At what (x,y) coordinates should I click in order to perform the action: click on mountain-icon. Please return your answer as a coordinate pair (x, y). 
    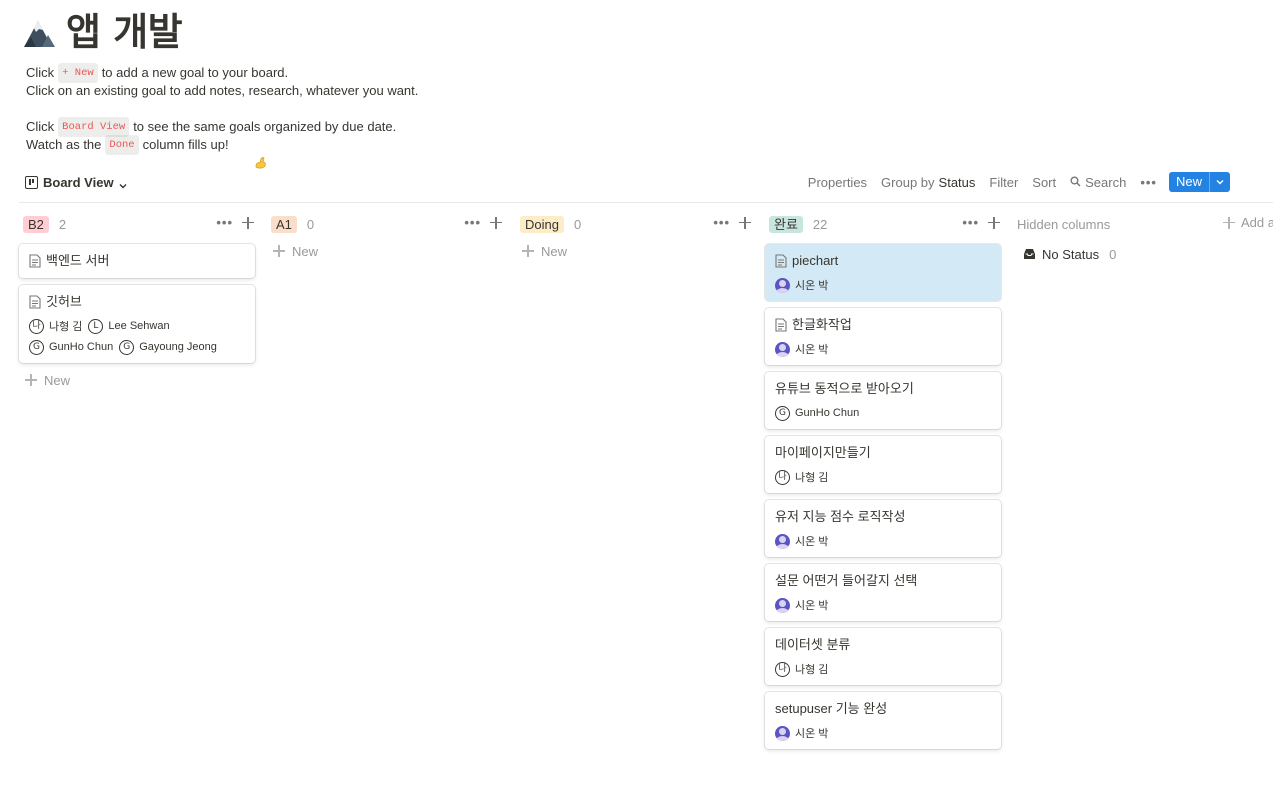
    Looking at the image, I should click on (39, 32).